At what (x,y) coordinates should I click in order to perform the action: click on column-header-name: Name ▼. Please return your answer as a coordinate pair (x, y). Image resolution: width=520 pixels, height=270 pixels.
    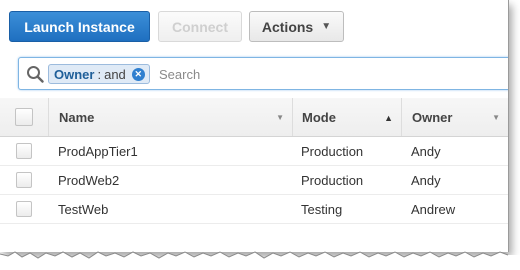
    Looking at the image, I should click on (170, 117).